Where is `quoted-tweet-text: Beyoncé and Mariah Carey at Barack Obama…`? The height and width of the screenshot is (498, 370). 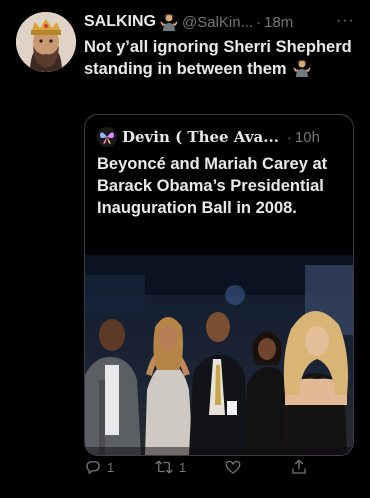
quoted-tweet-text: Beyoncé and Mariah Carey at Barack Obama… is located at coordinates (212, 186).